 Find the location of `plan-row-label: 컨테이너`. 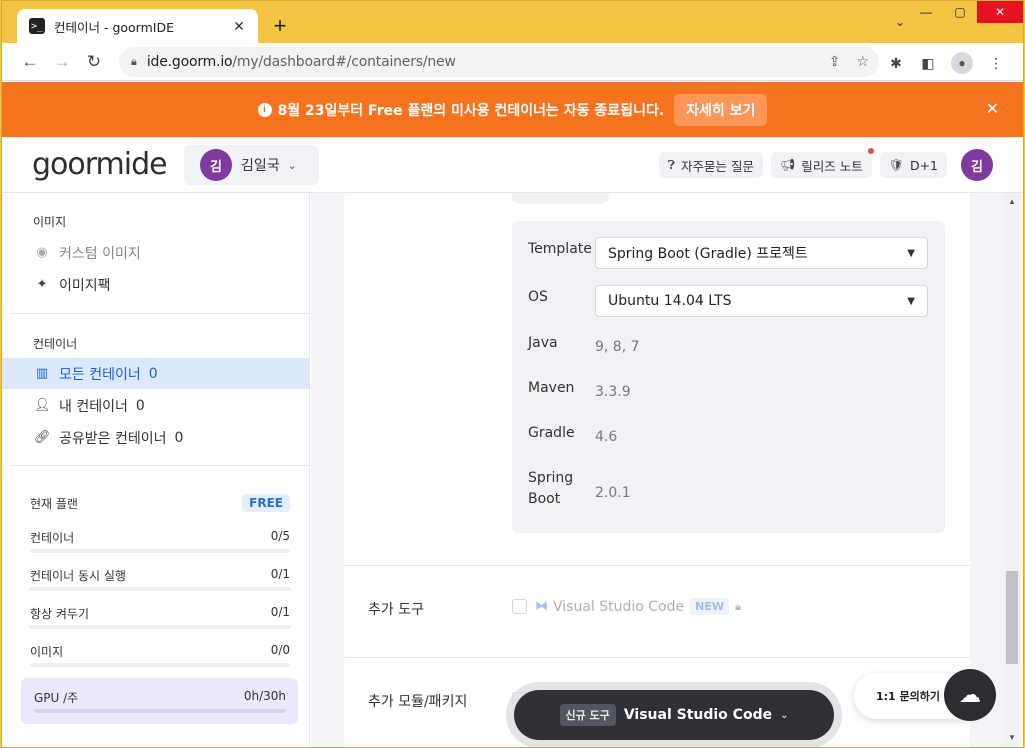

plan-row-label: 컨테이너 is located at coordinates (52, 538).